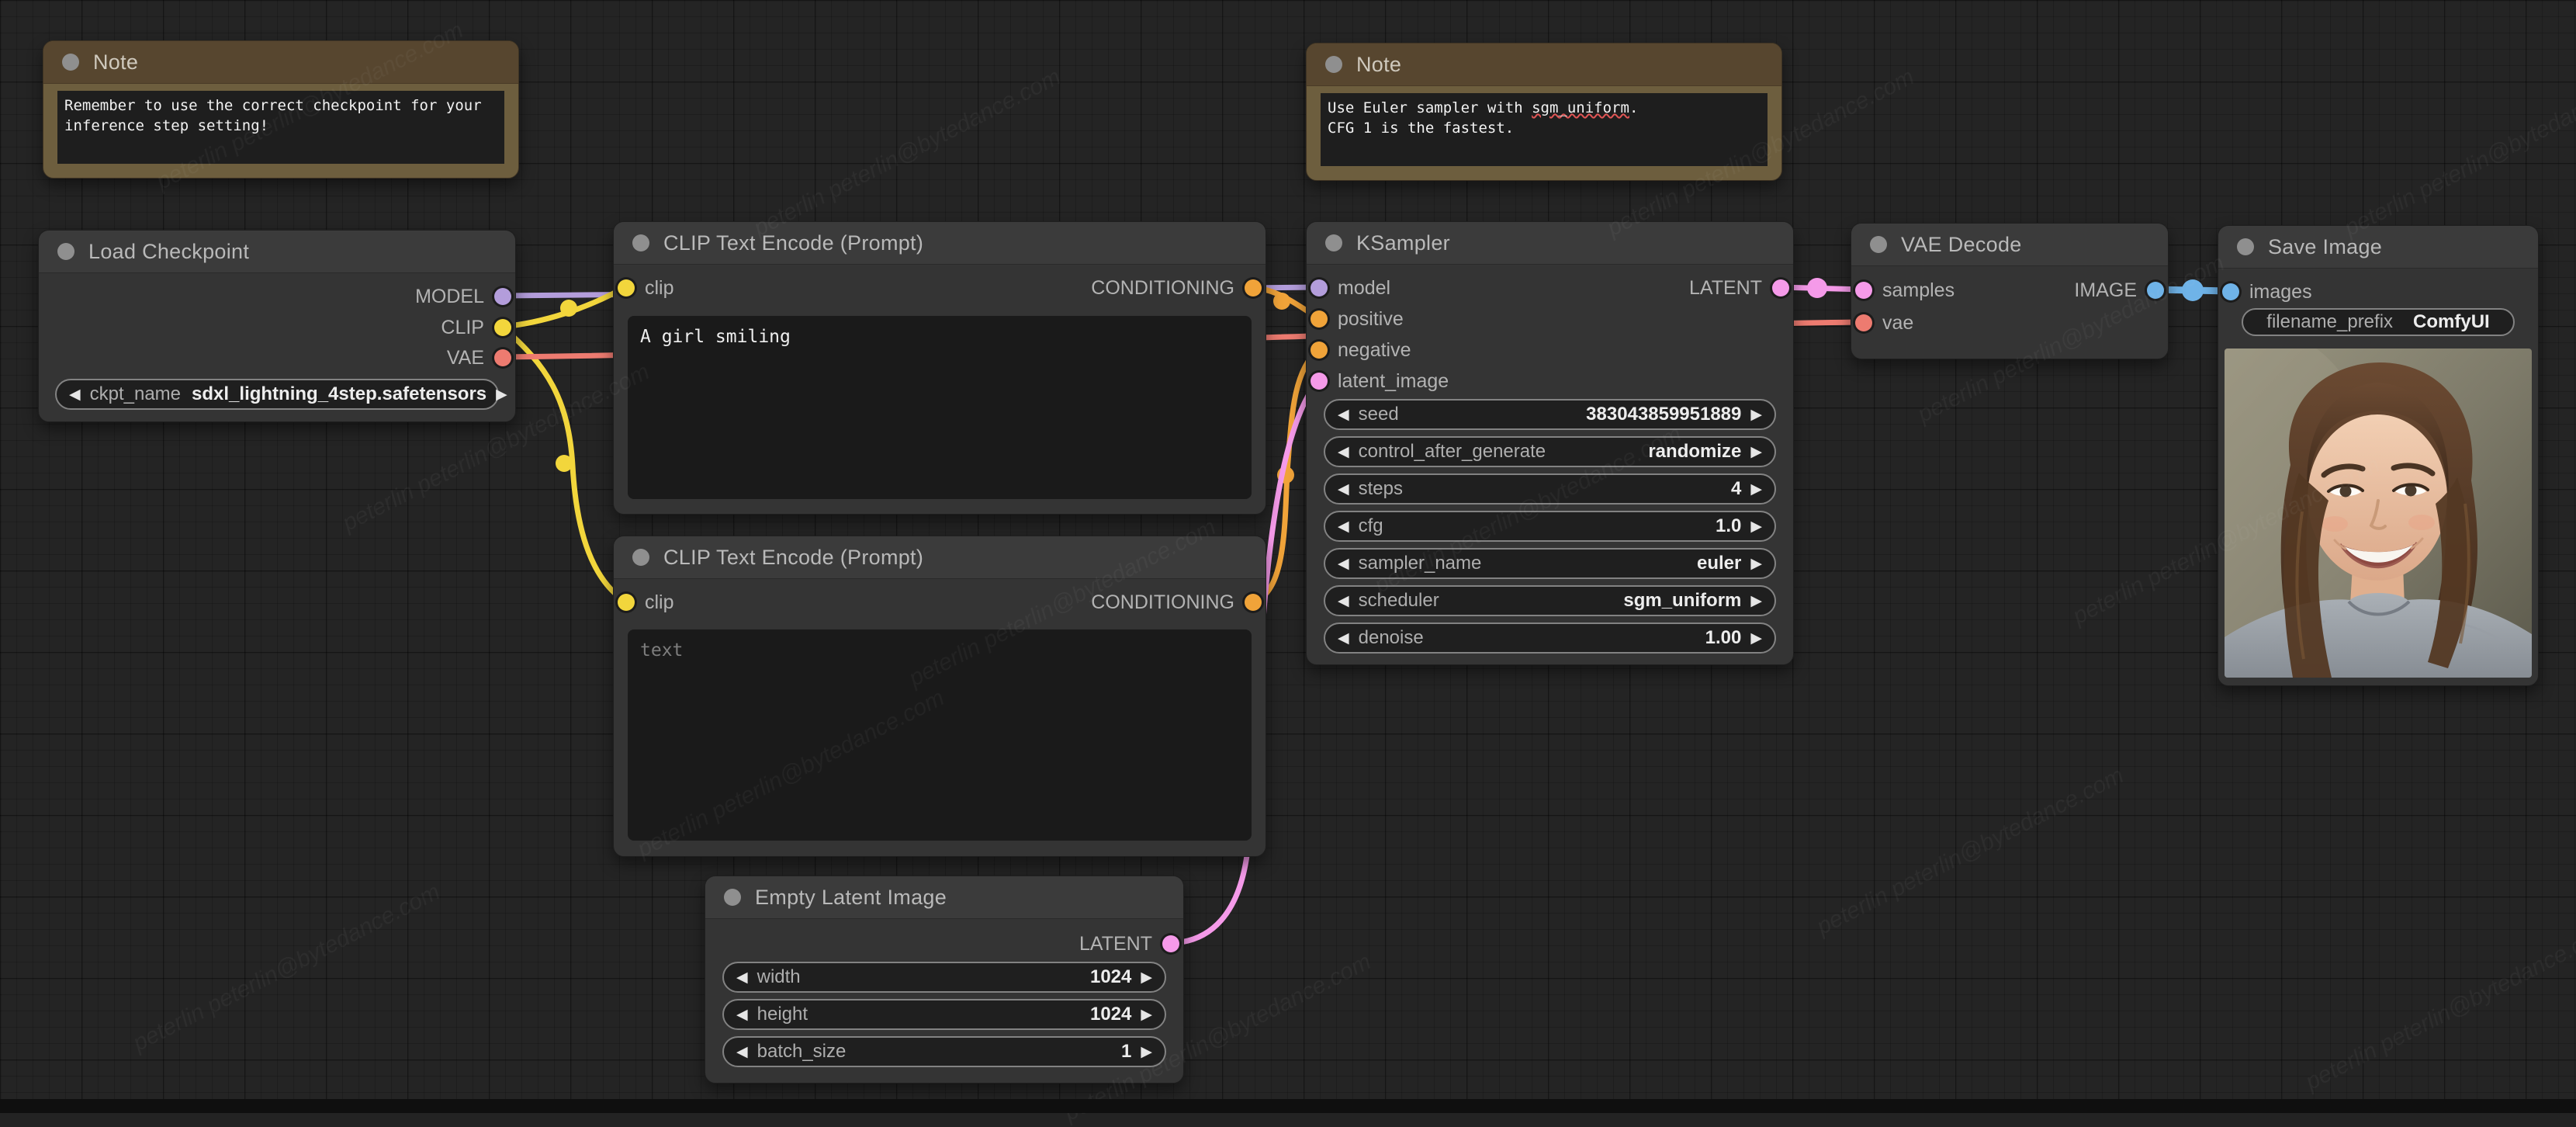  What do you see at coordinates (502, 357) in the screenshot?
I see `vae-output-dot` at bounding box center [502, 357].